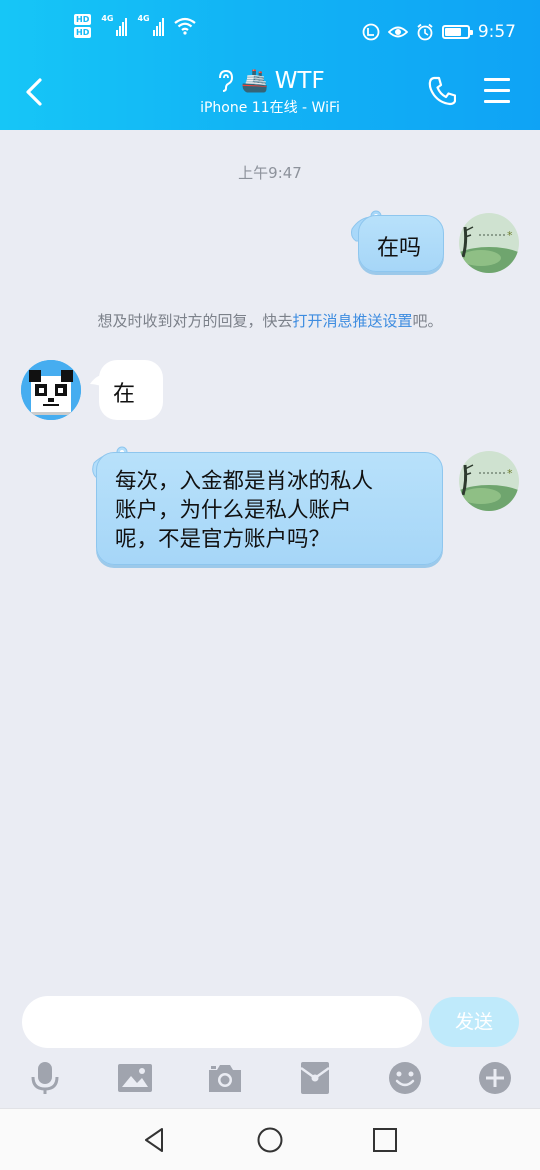 The height and width of the screenshot is (1170, 540). What do you see at coordinates (439, 32) in the screenshot?
I see `status-right: 9:57` at bounding box center [439, 32].